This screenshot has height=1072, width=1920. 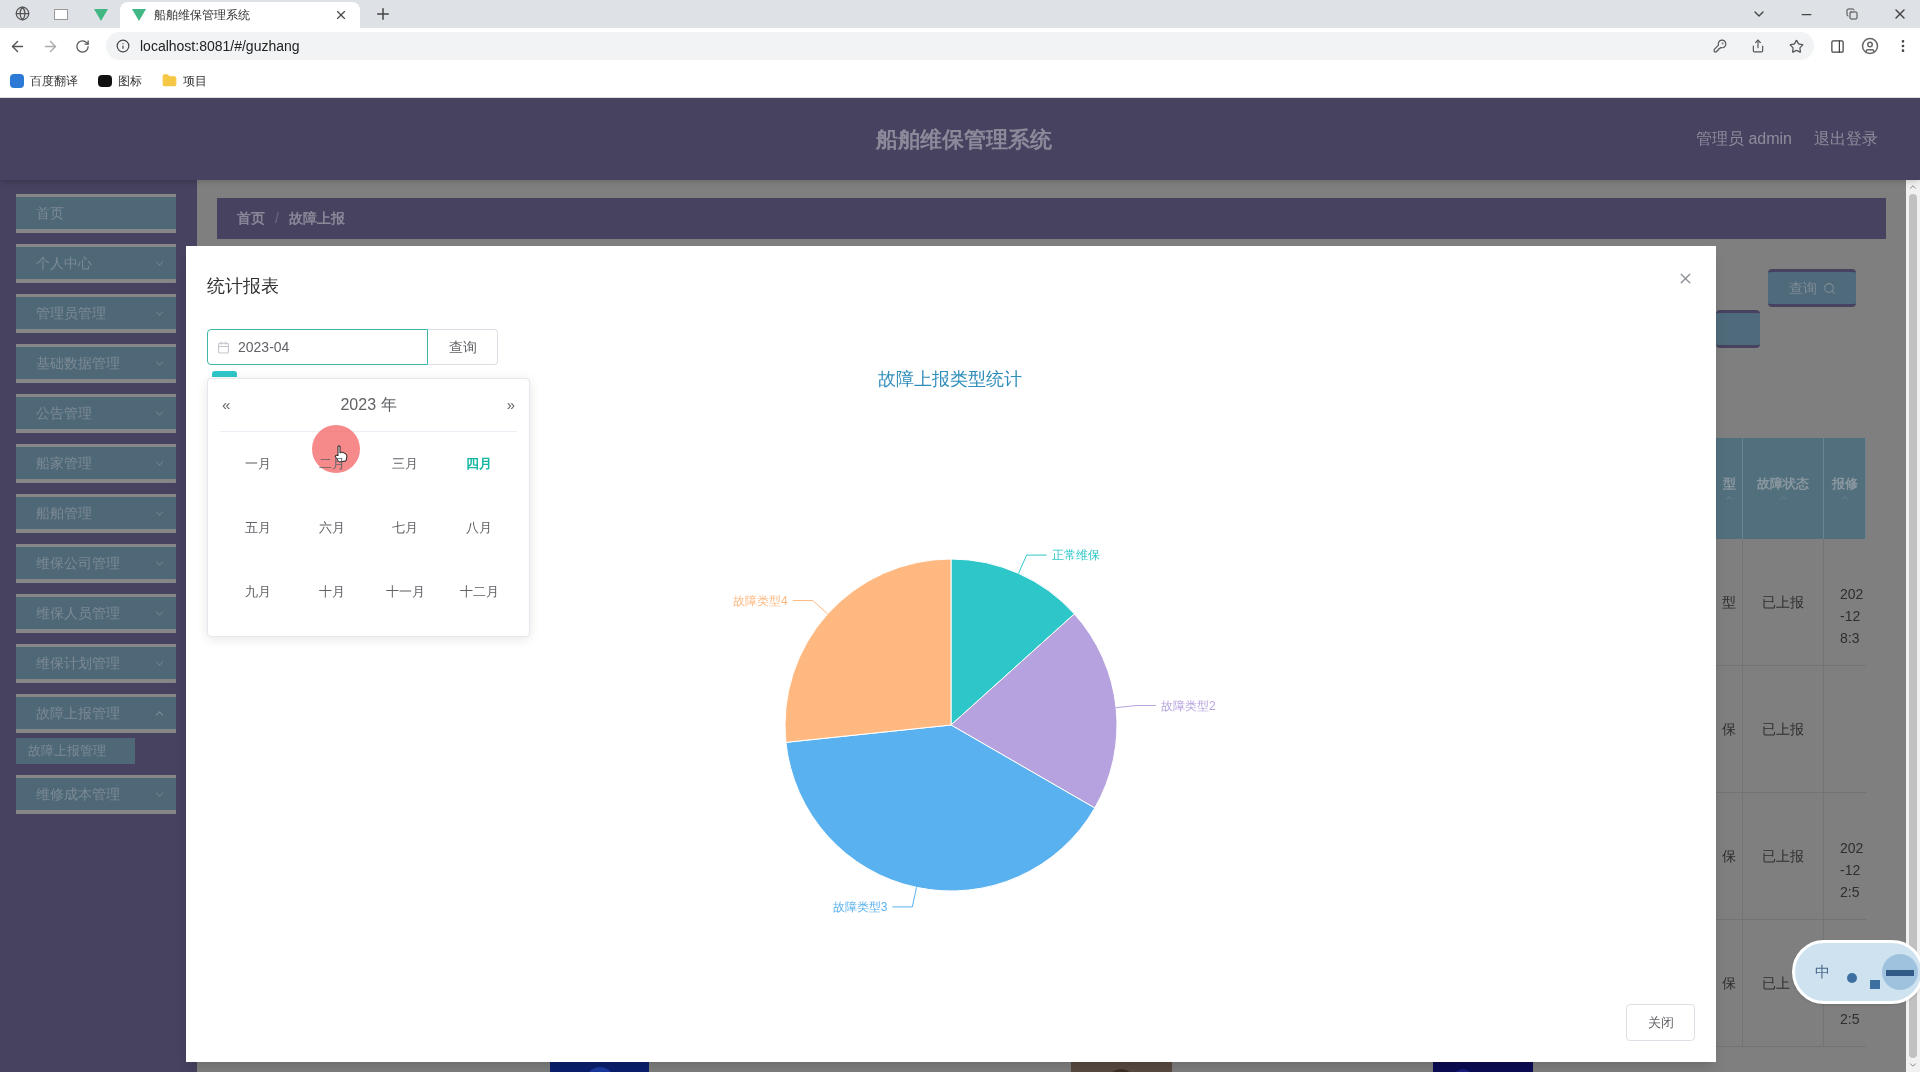 What do you see at coordinates (1660, 1022) in the screenshot?
I see `close-button: 关闭` at bounding box center [1660, 1022].